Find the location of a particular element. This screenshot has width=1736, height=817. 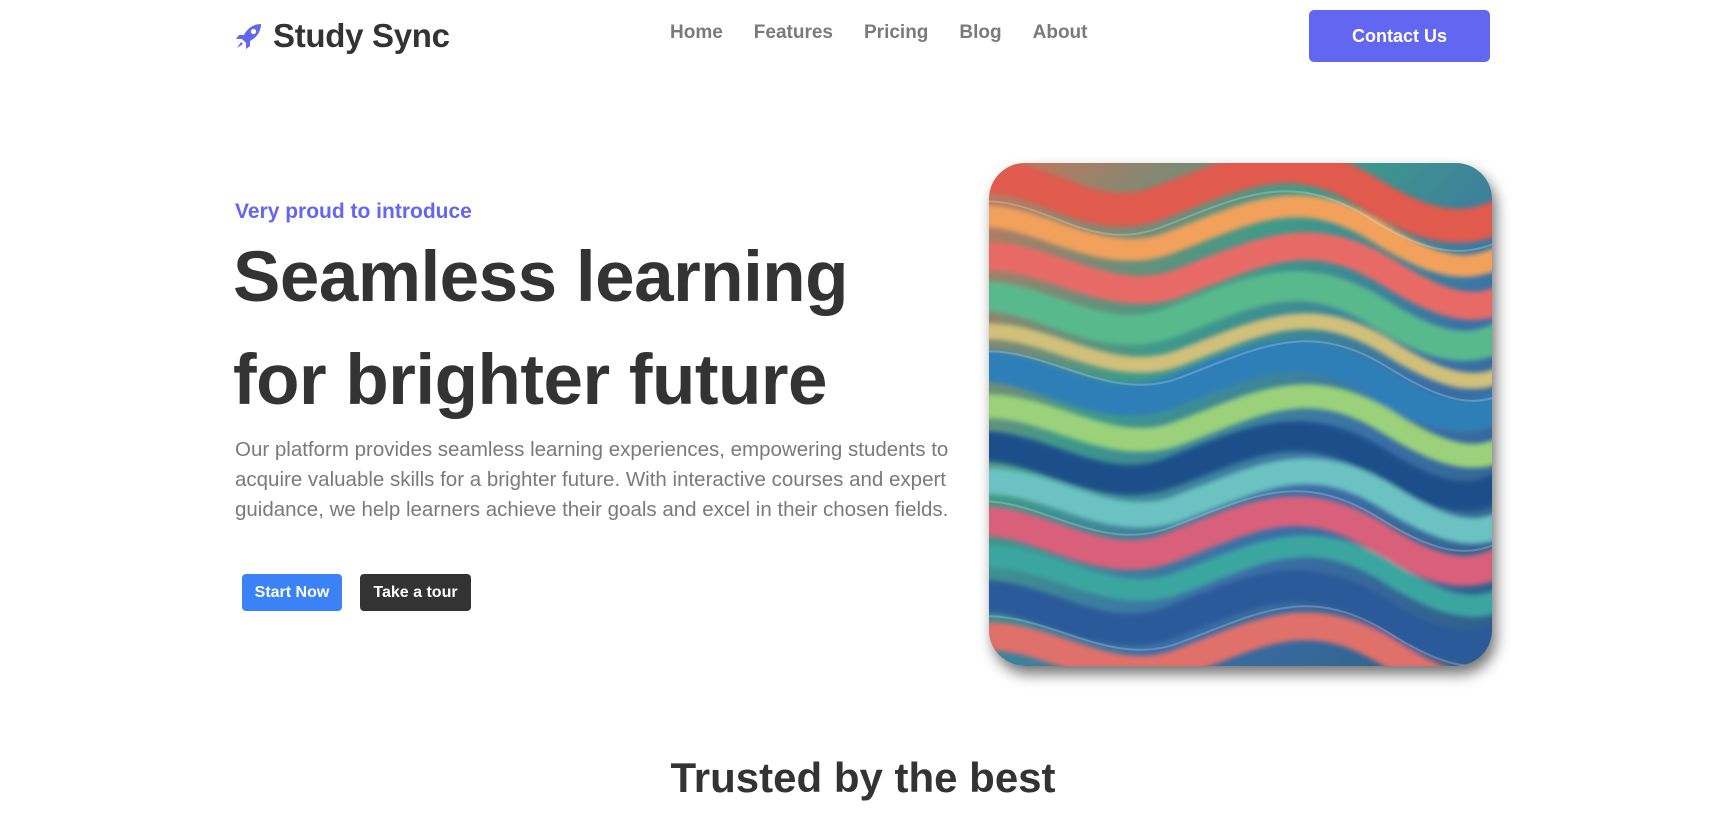

take-a-tour-button: Take a tour is located at coordinates (415, 592).